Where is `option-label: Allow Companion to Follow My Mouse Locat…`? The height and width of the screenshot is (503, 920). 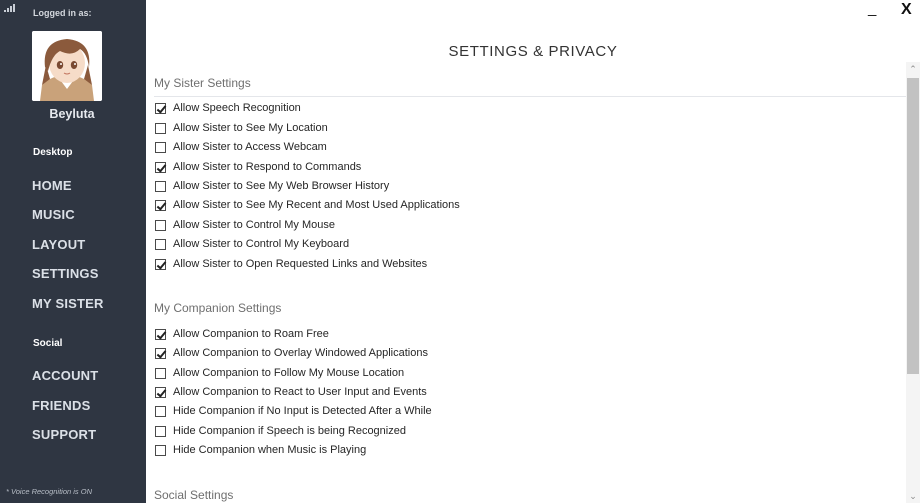
option-label: Allow Companion to Follow My Mouse Locat… is located at coordinates (289, 373).